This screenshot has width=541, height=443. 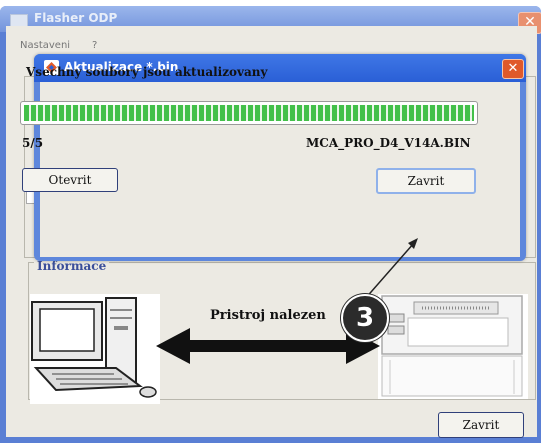 What do you see at coordinates (72, 266) in the screenshot?
I see `info-group-label: Informace` at bounding box center [72, 266].